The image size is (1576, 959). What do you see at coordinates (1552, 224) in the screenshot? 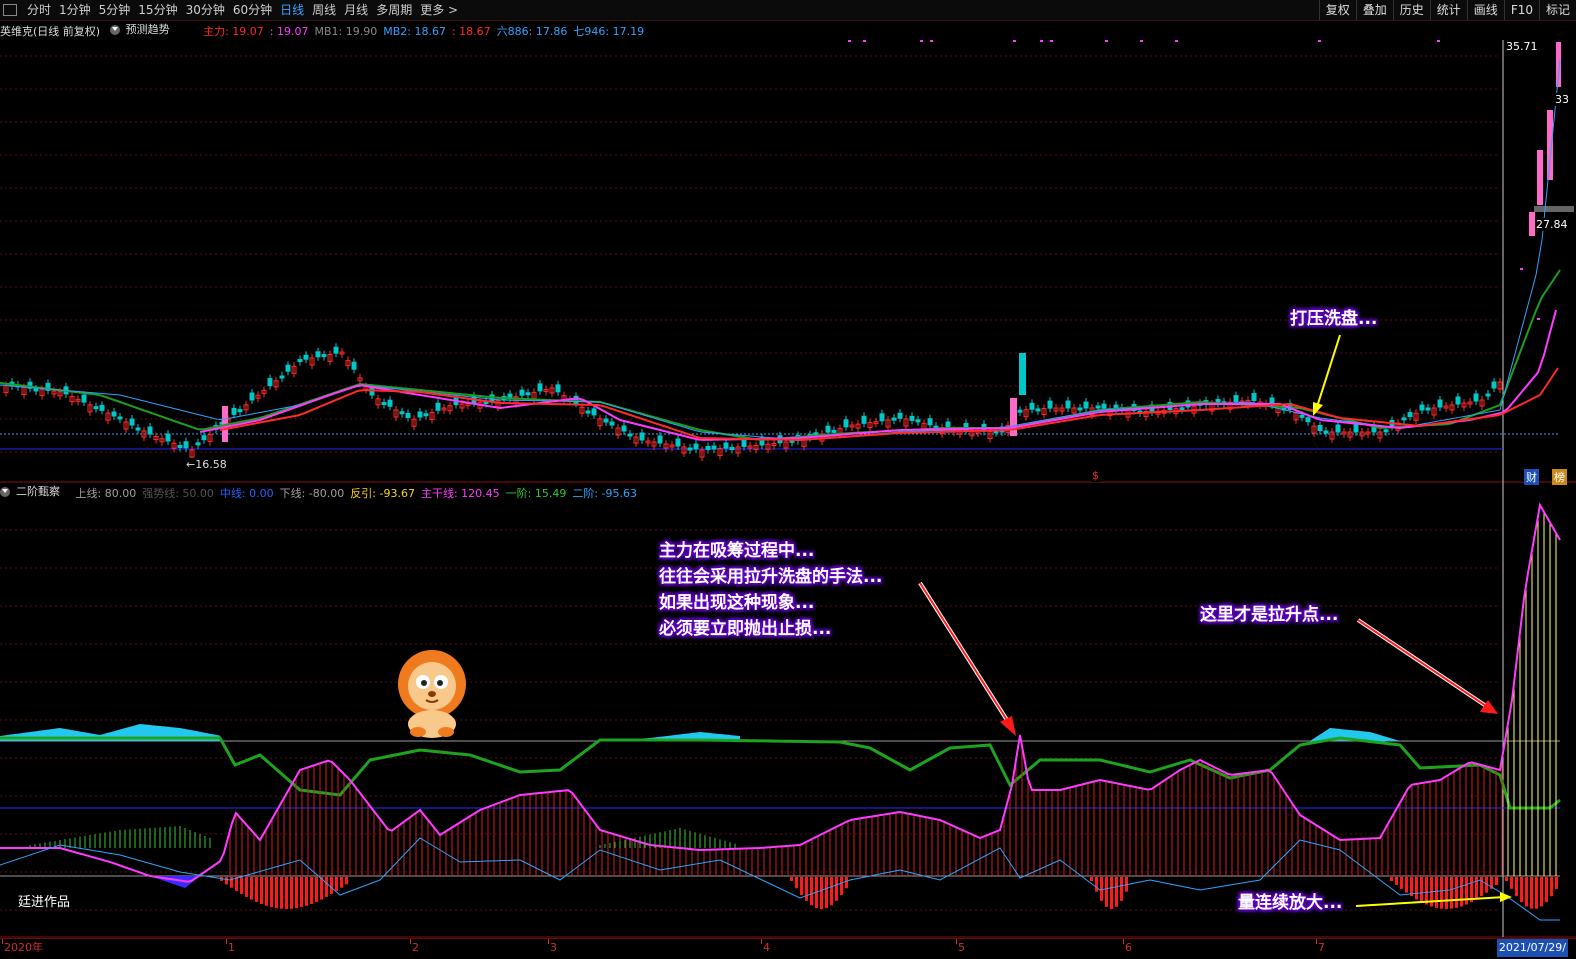
I see `price-27-label: 27.84` at bounding box center [1552, 224].